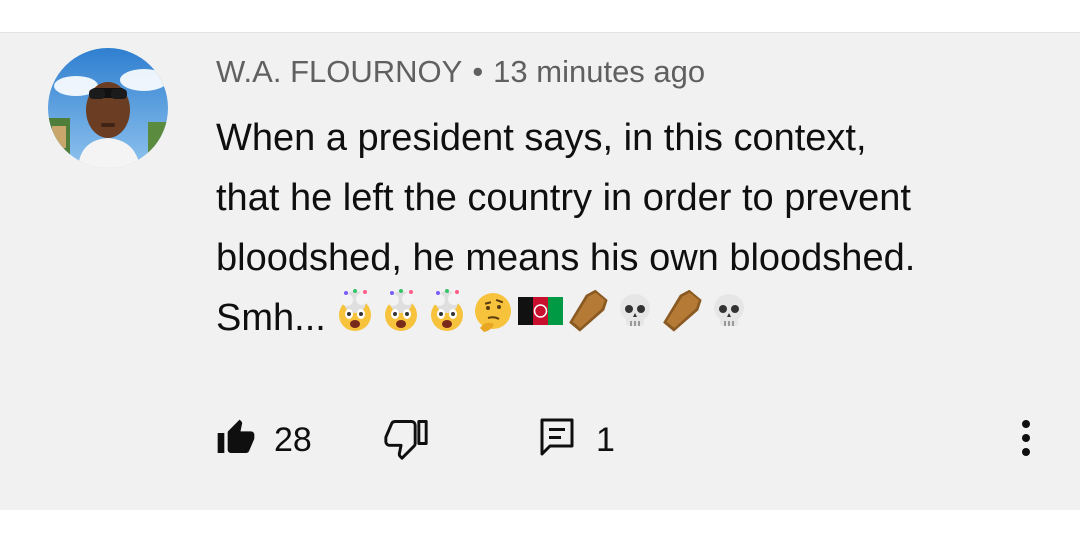 The height and width of the screenshot is (545, 1080). I want to click on comment-meta: W.A. FLOURNOY • 13 minutes ago, so click(460, 72).